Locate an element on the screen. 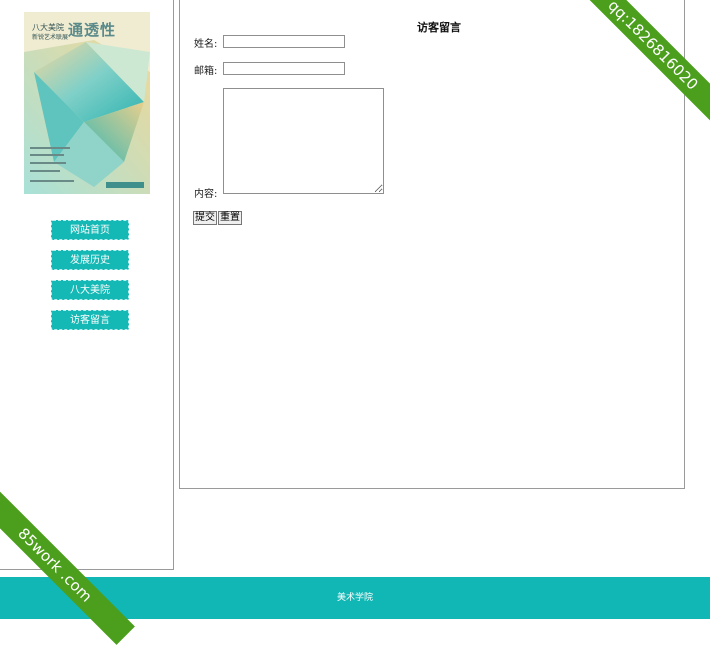 The height and width of the screenshot is (645, 710). content-label: 内容: is located at coordinates (206, 194).